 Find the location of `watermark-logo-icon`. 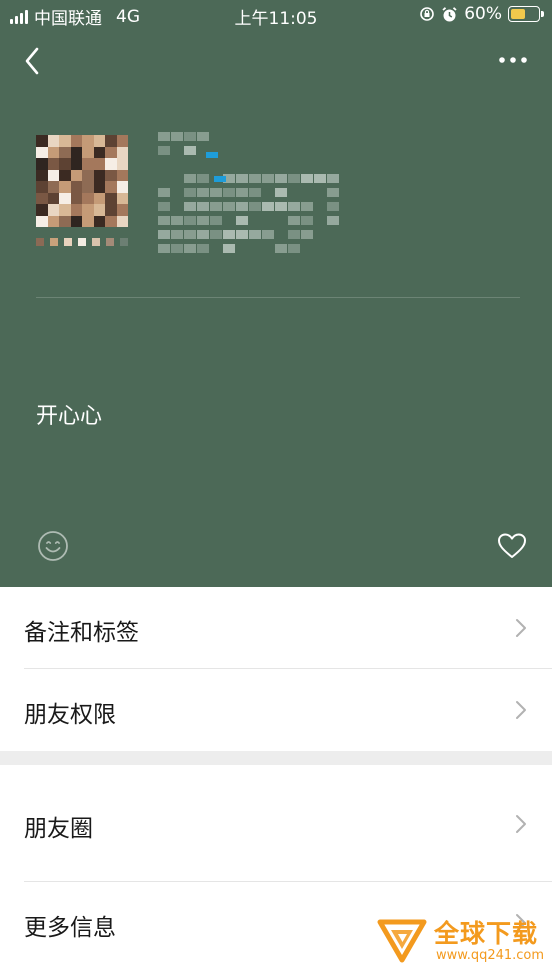

watermark-logo-icon is located at coordinates (402, 941).